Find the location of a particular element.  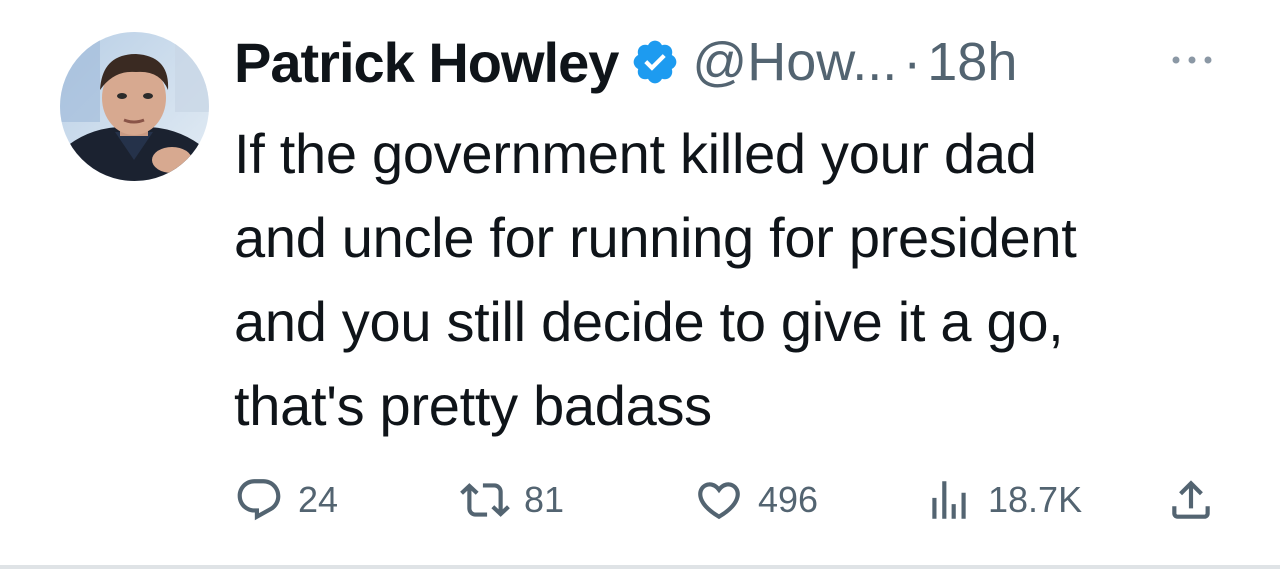

share-icon is located at coordinates (1191, 499).